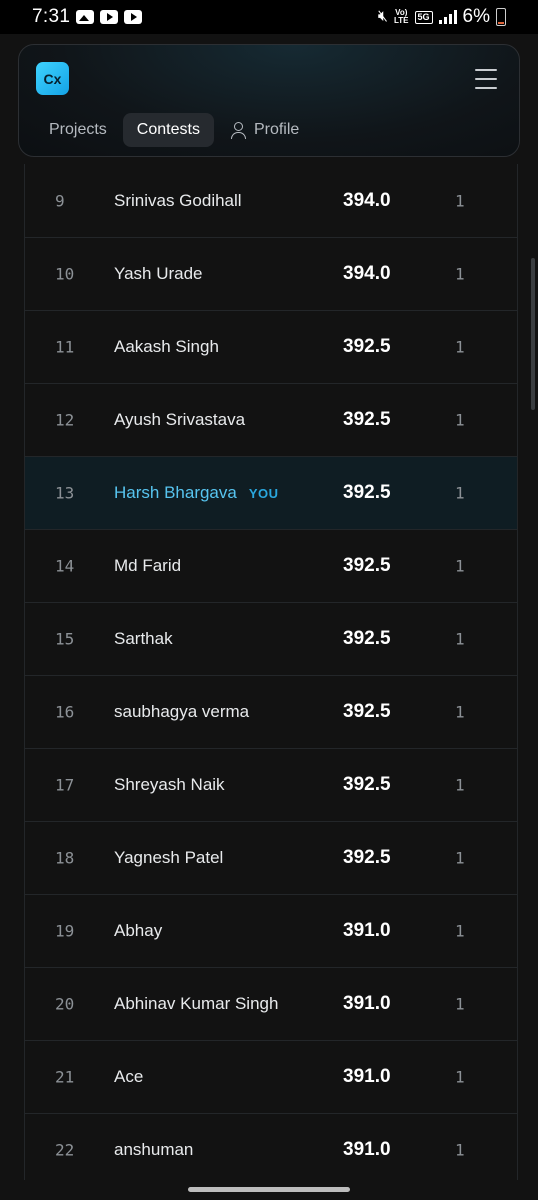 This screenshot has height=1200, width=538. Describe the element at coordinates (533, 607) in the screenshot. I see `scrollbar-track` at that location.